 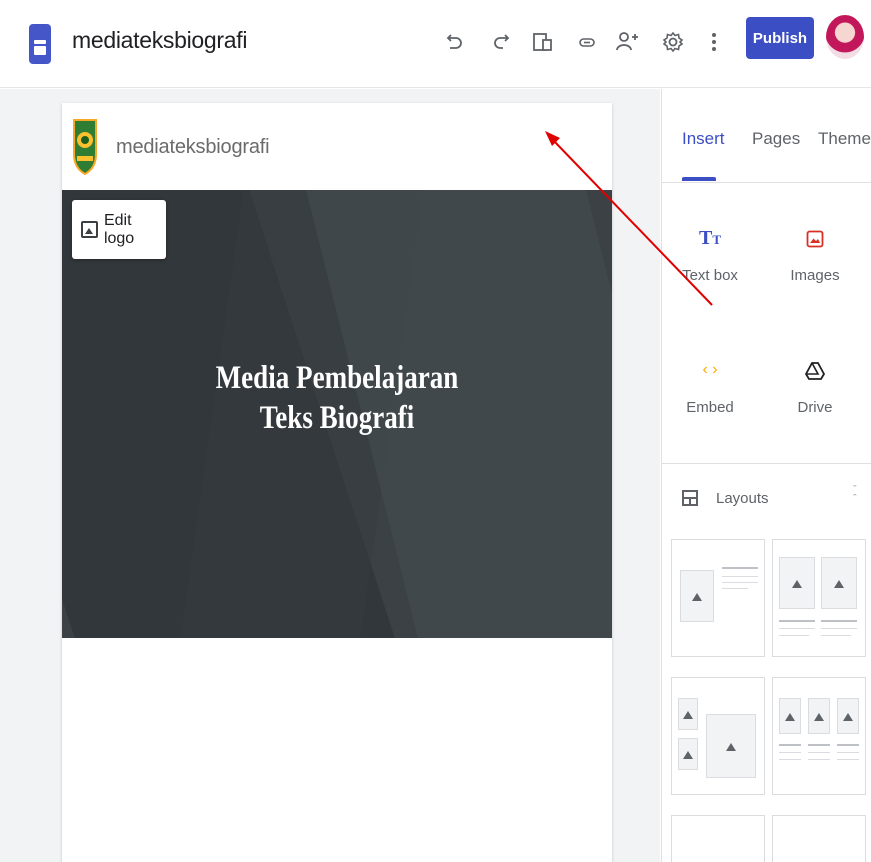 I want to click on insert-drive: Drive, so click(x=815, y=385).